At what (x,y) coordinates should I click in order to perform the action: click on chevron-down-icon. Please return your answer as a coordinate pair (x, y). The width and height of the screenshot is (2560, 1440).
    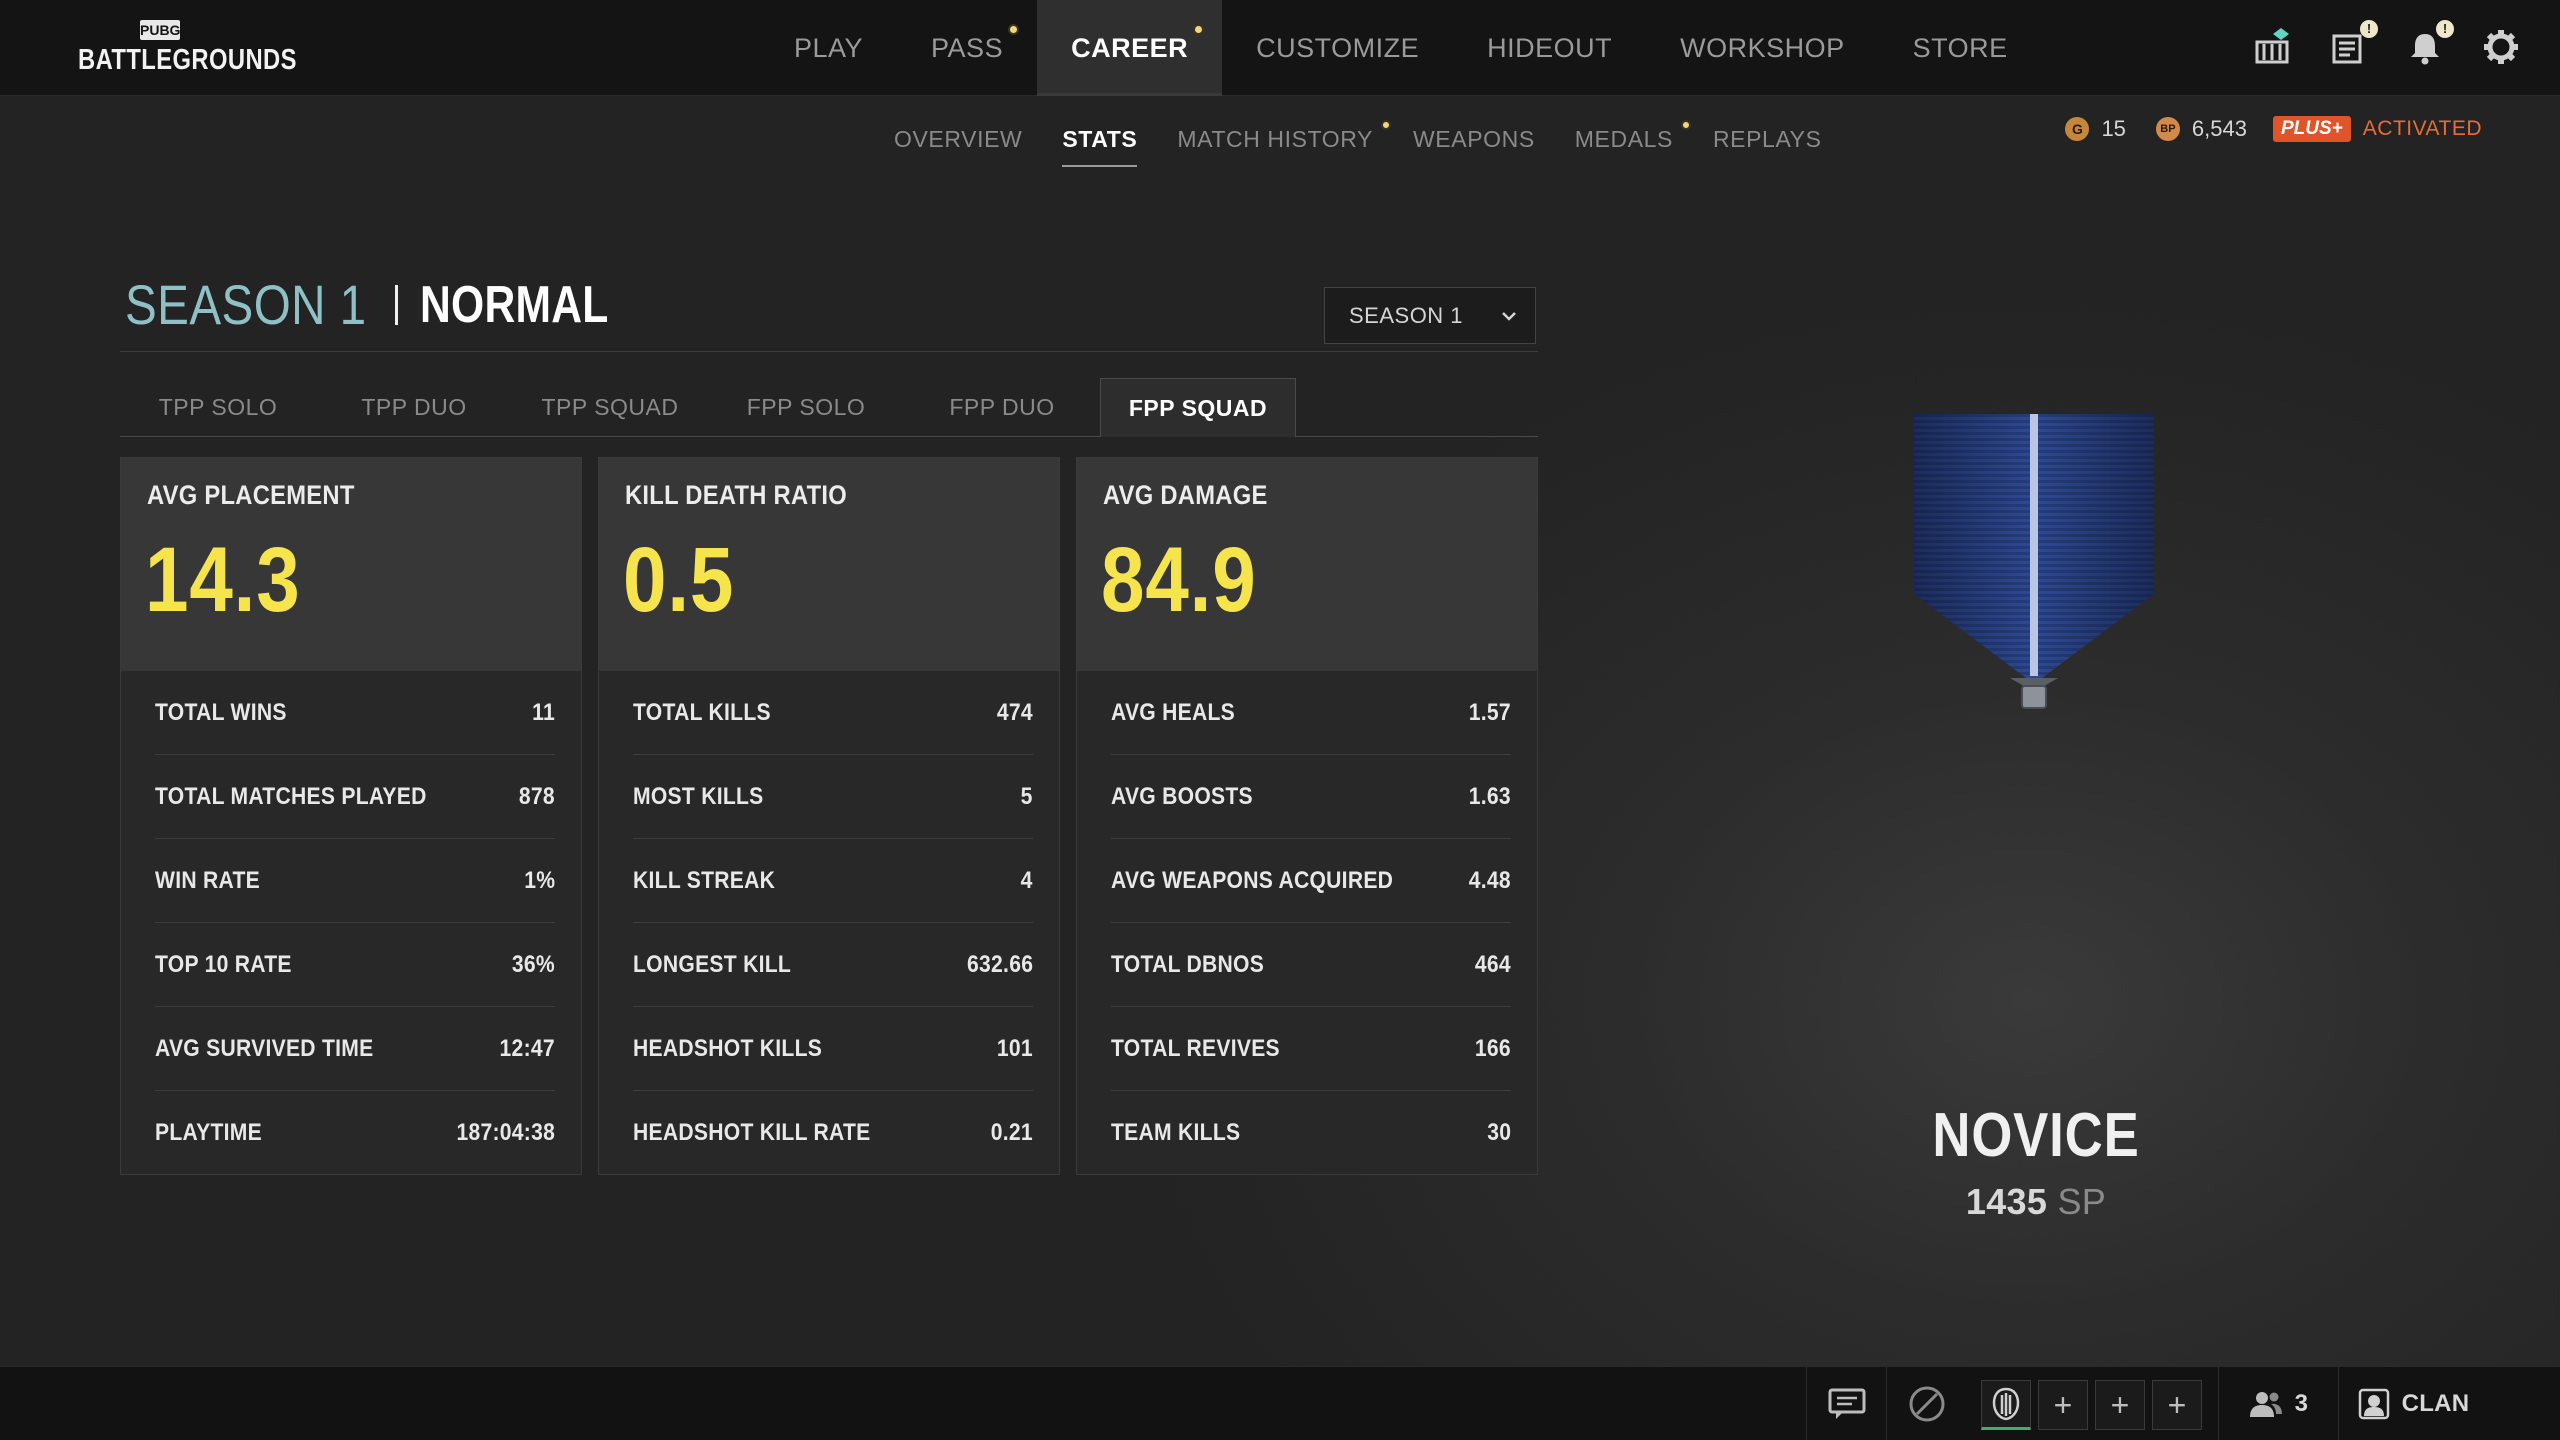
    Looking at the image, I should click on (1509, 316).